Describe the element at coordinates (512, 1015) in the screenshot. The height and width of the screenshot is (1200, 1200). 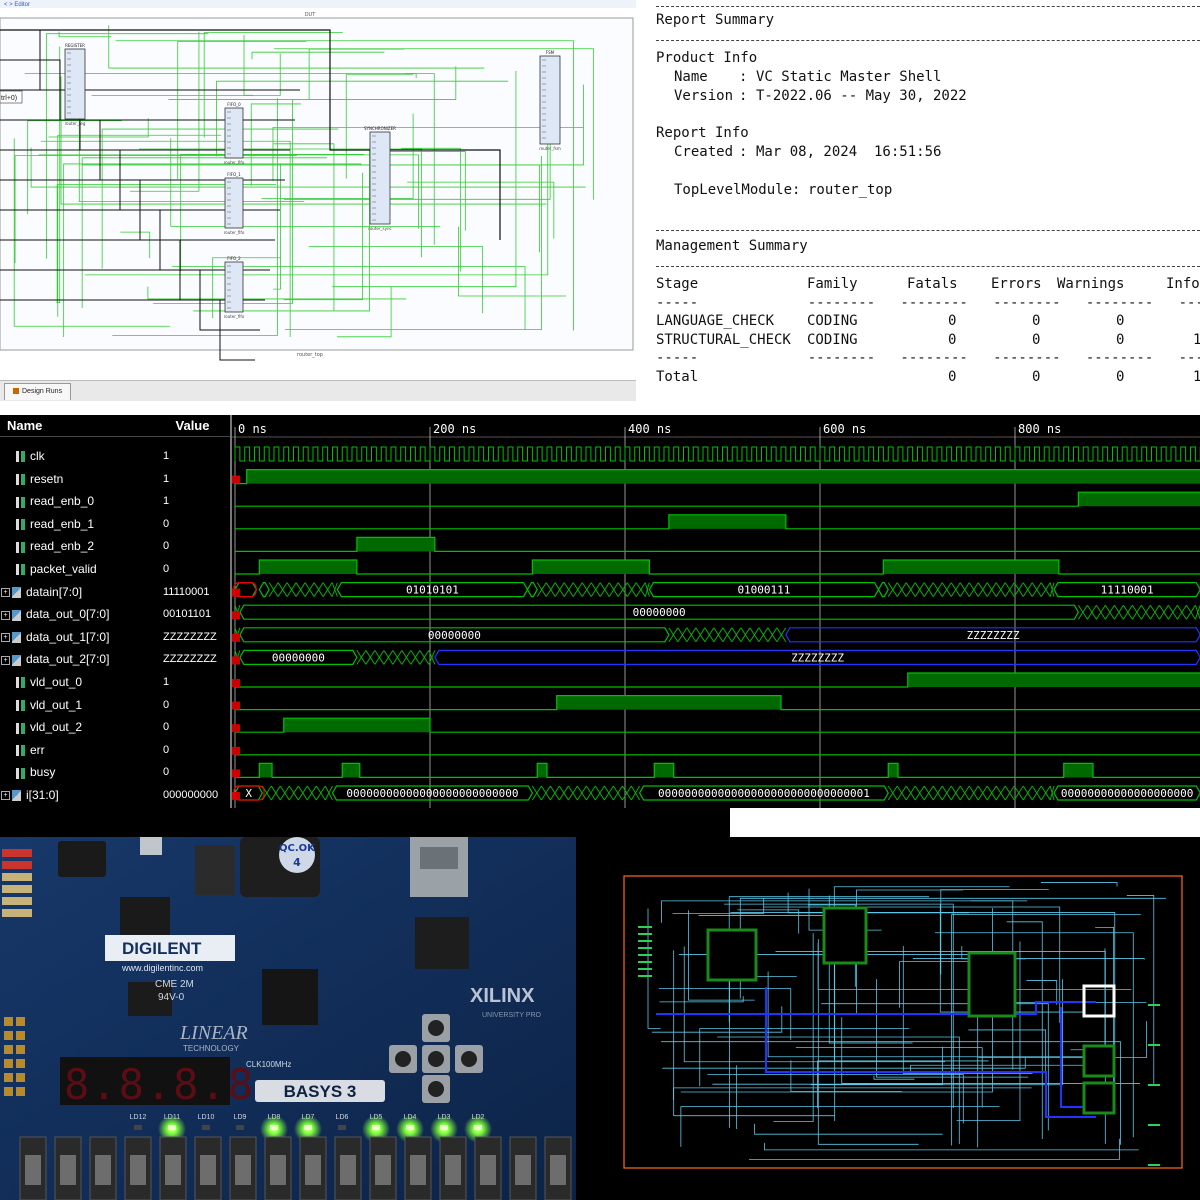
I see `xilinx-sub: UNIVERSITY PRO` at that location.